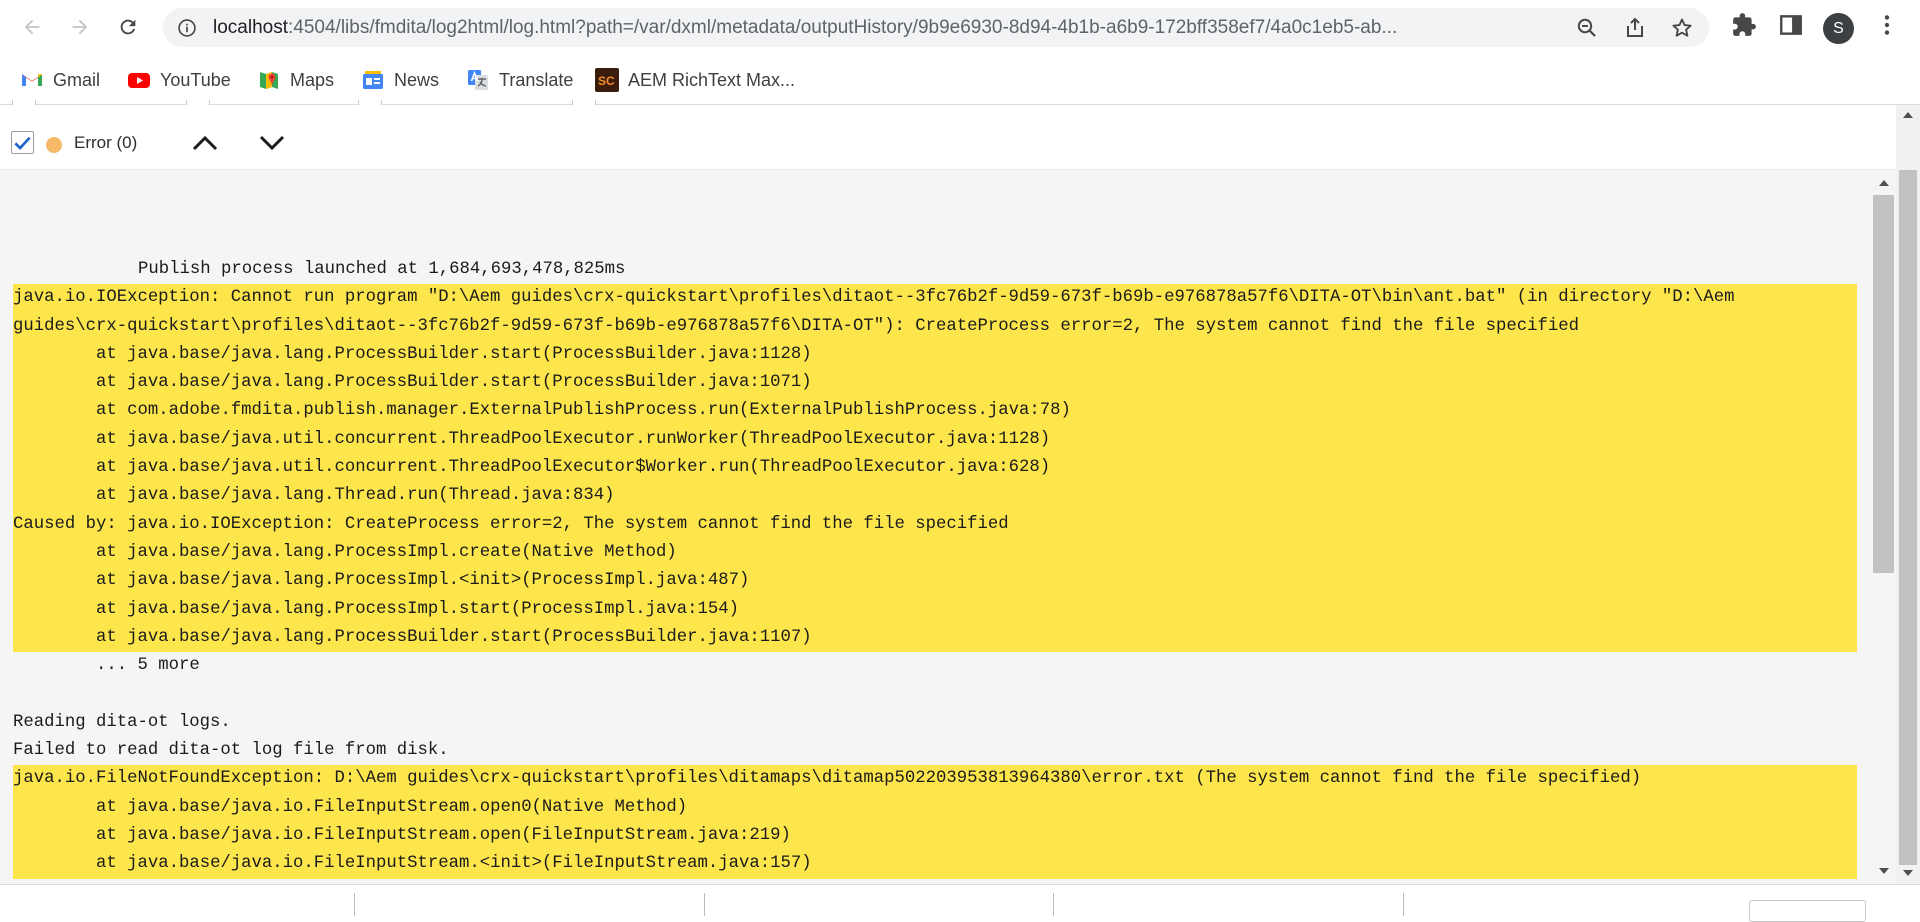 The height and width of the screenshot is (922, 1920). What do you see at coordinates (948, 137) in the screenshot?
I see `log-filter-toolbar: Error (0)` at bounding box center [948, 137].